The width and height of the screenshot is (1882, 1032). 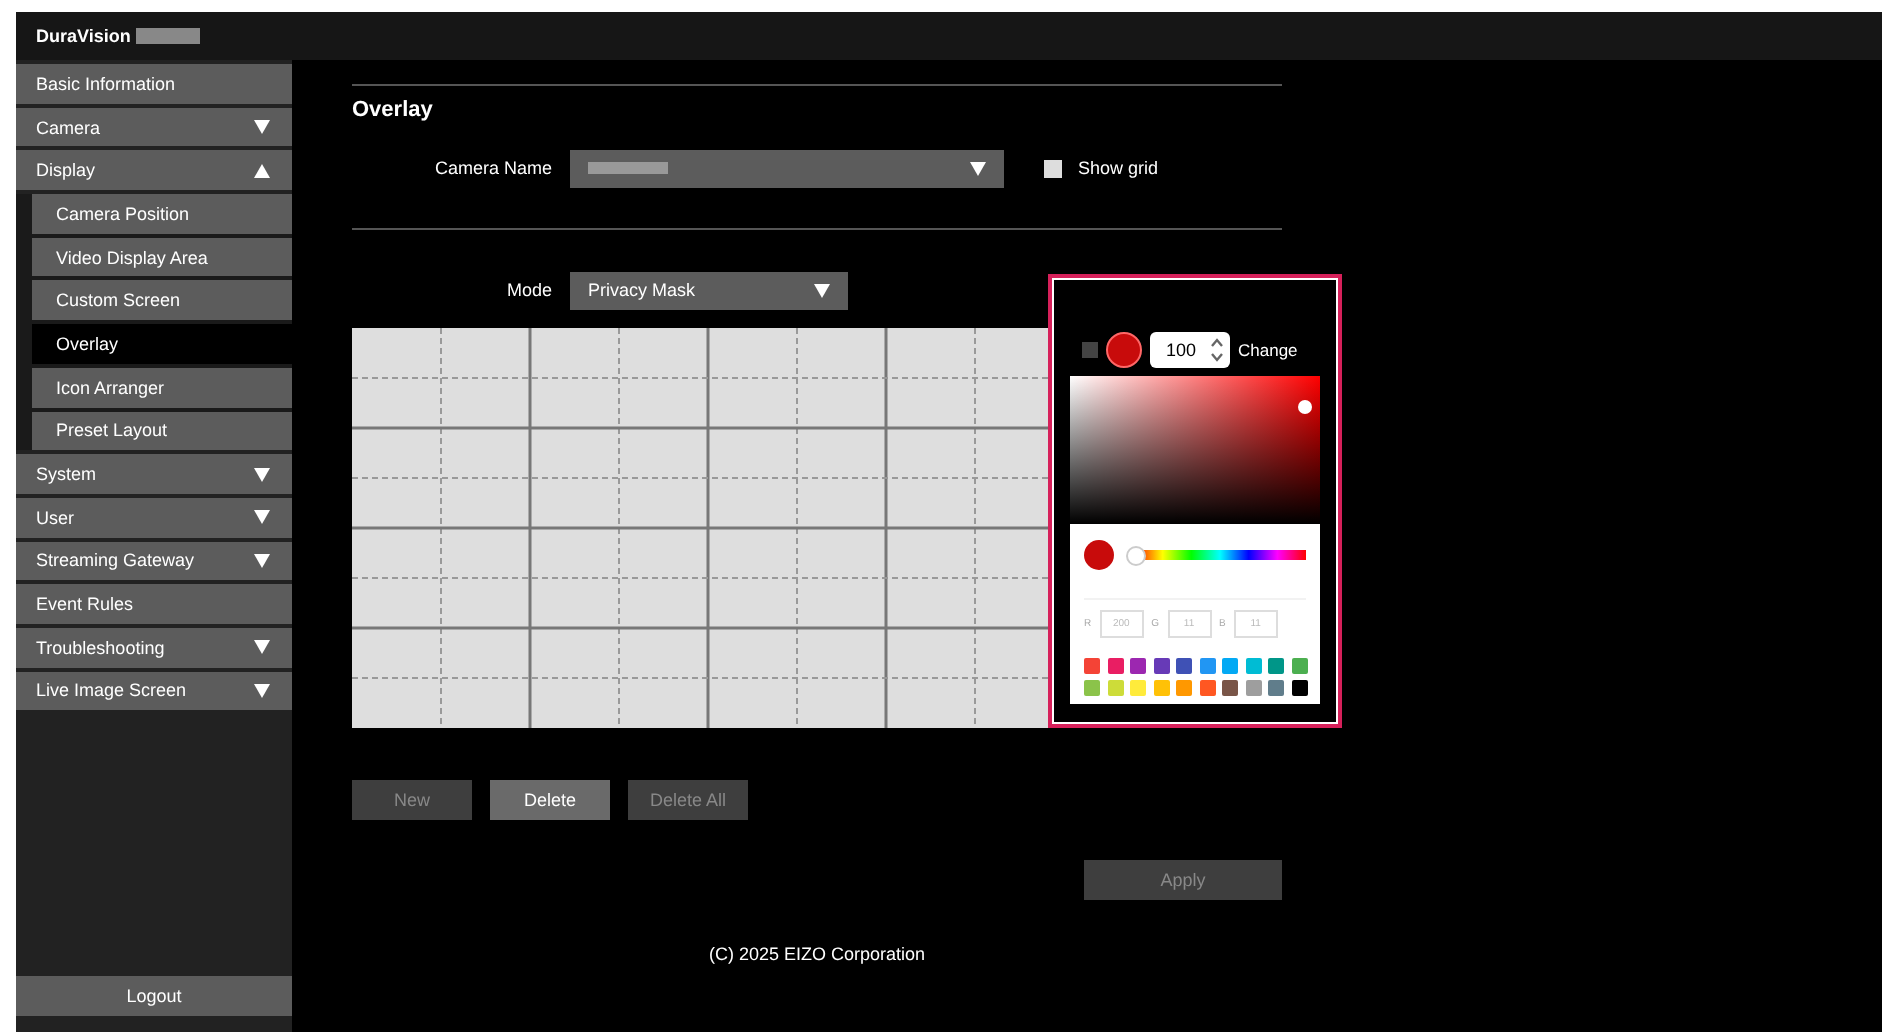 I want to click on sidebar-item: Event Rules, so click(x=154, y=604).